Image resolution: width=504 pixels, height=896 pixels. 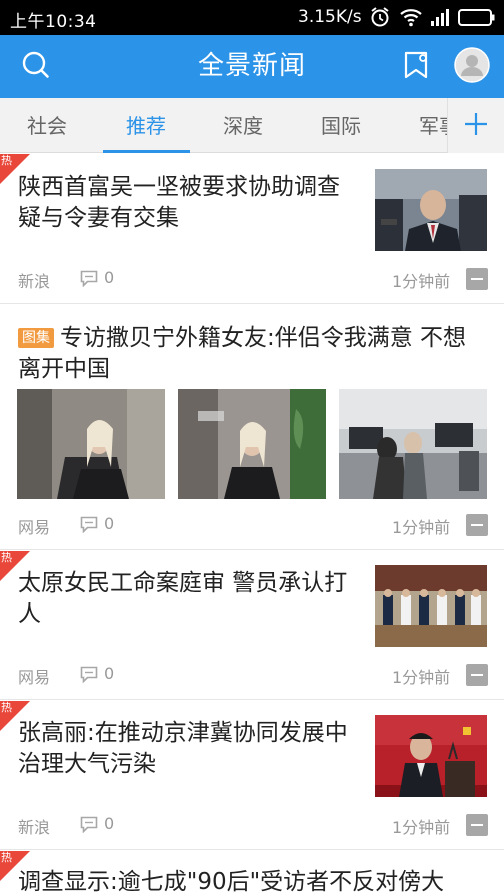 I want to click on bookmark-button, so click(x=416, y=67).